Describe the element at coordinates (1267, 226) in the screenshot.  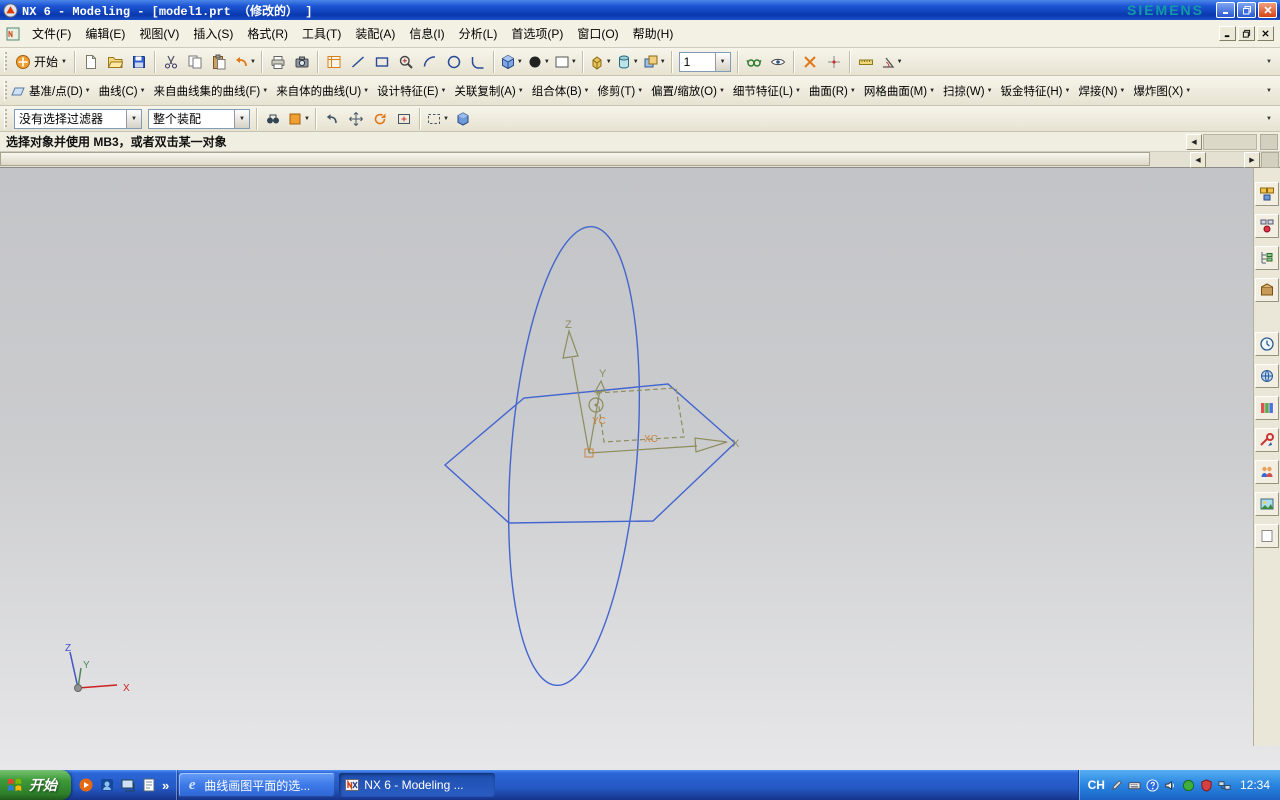
I see `constraint-navigator-button` at that location.